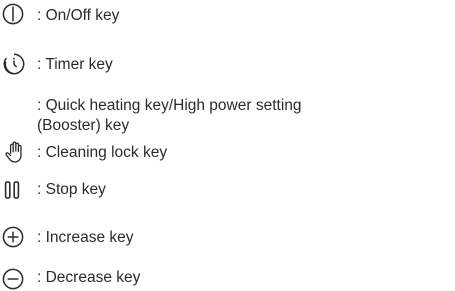 This screenshot has width=455, height=291. Describe the element at coordinates (14, 64) in the screenshot. I see `timer-icon` at that location.